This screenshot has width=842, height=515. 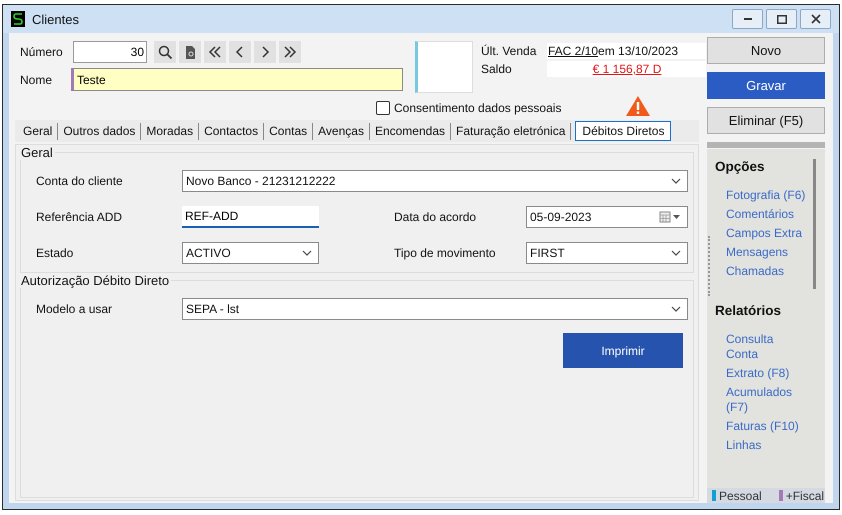 I want to click on tab: Geral, so click(x=37, y=131).